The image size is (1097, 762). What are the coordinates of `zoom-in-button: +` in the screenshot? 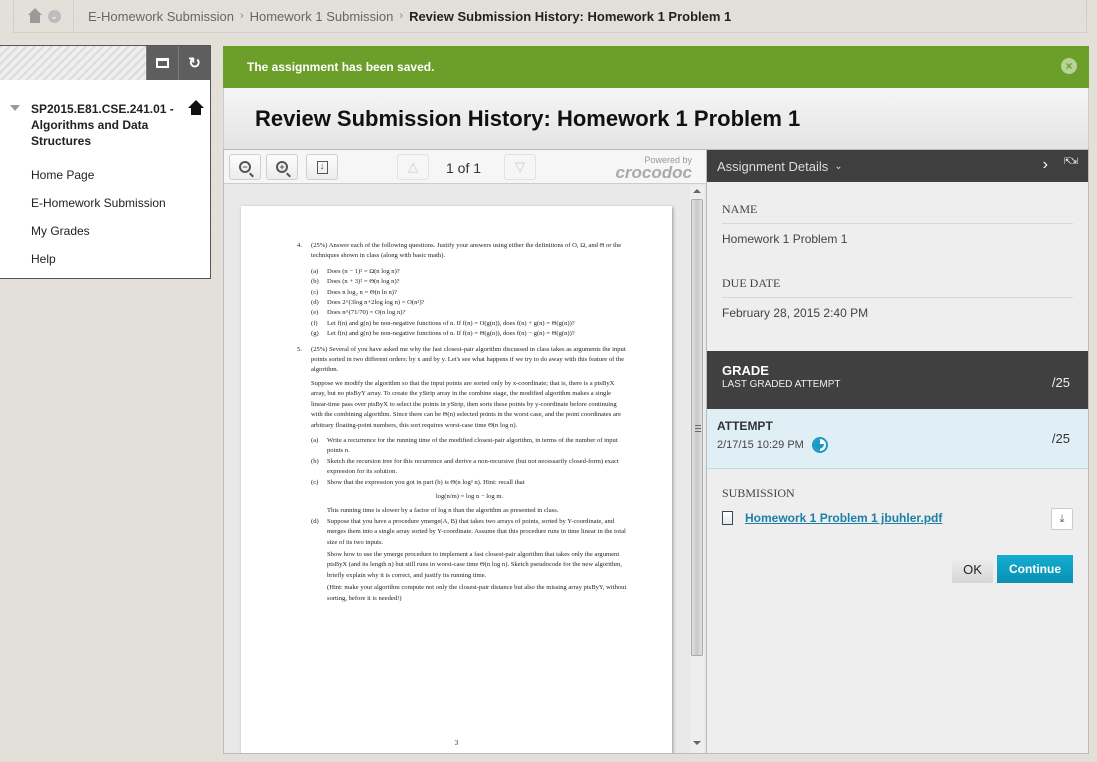 It's located at (282, 167).